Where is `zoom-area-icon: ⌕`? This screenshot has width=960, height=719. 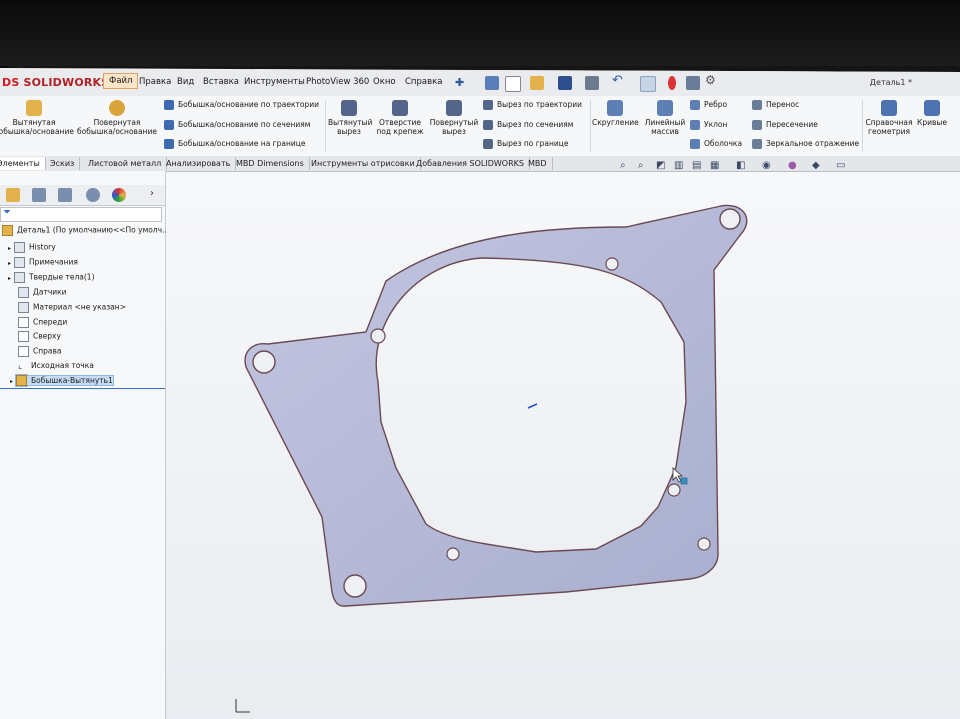 zoom-area-icon: ⌕ is located at coordinates (641, 165).